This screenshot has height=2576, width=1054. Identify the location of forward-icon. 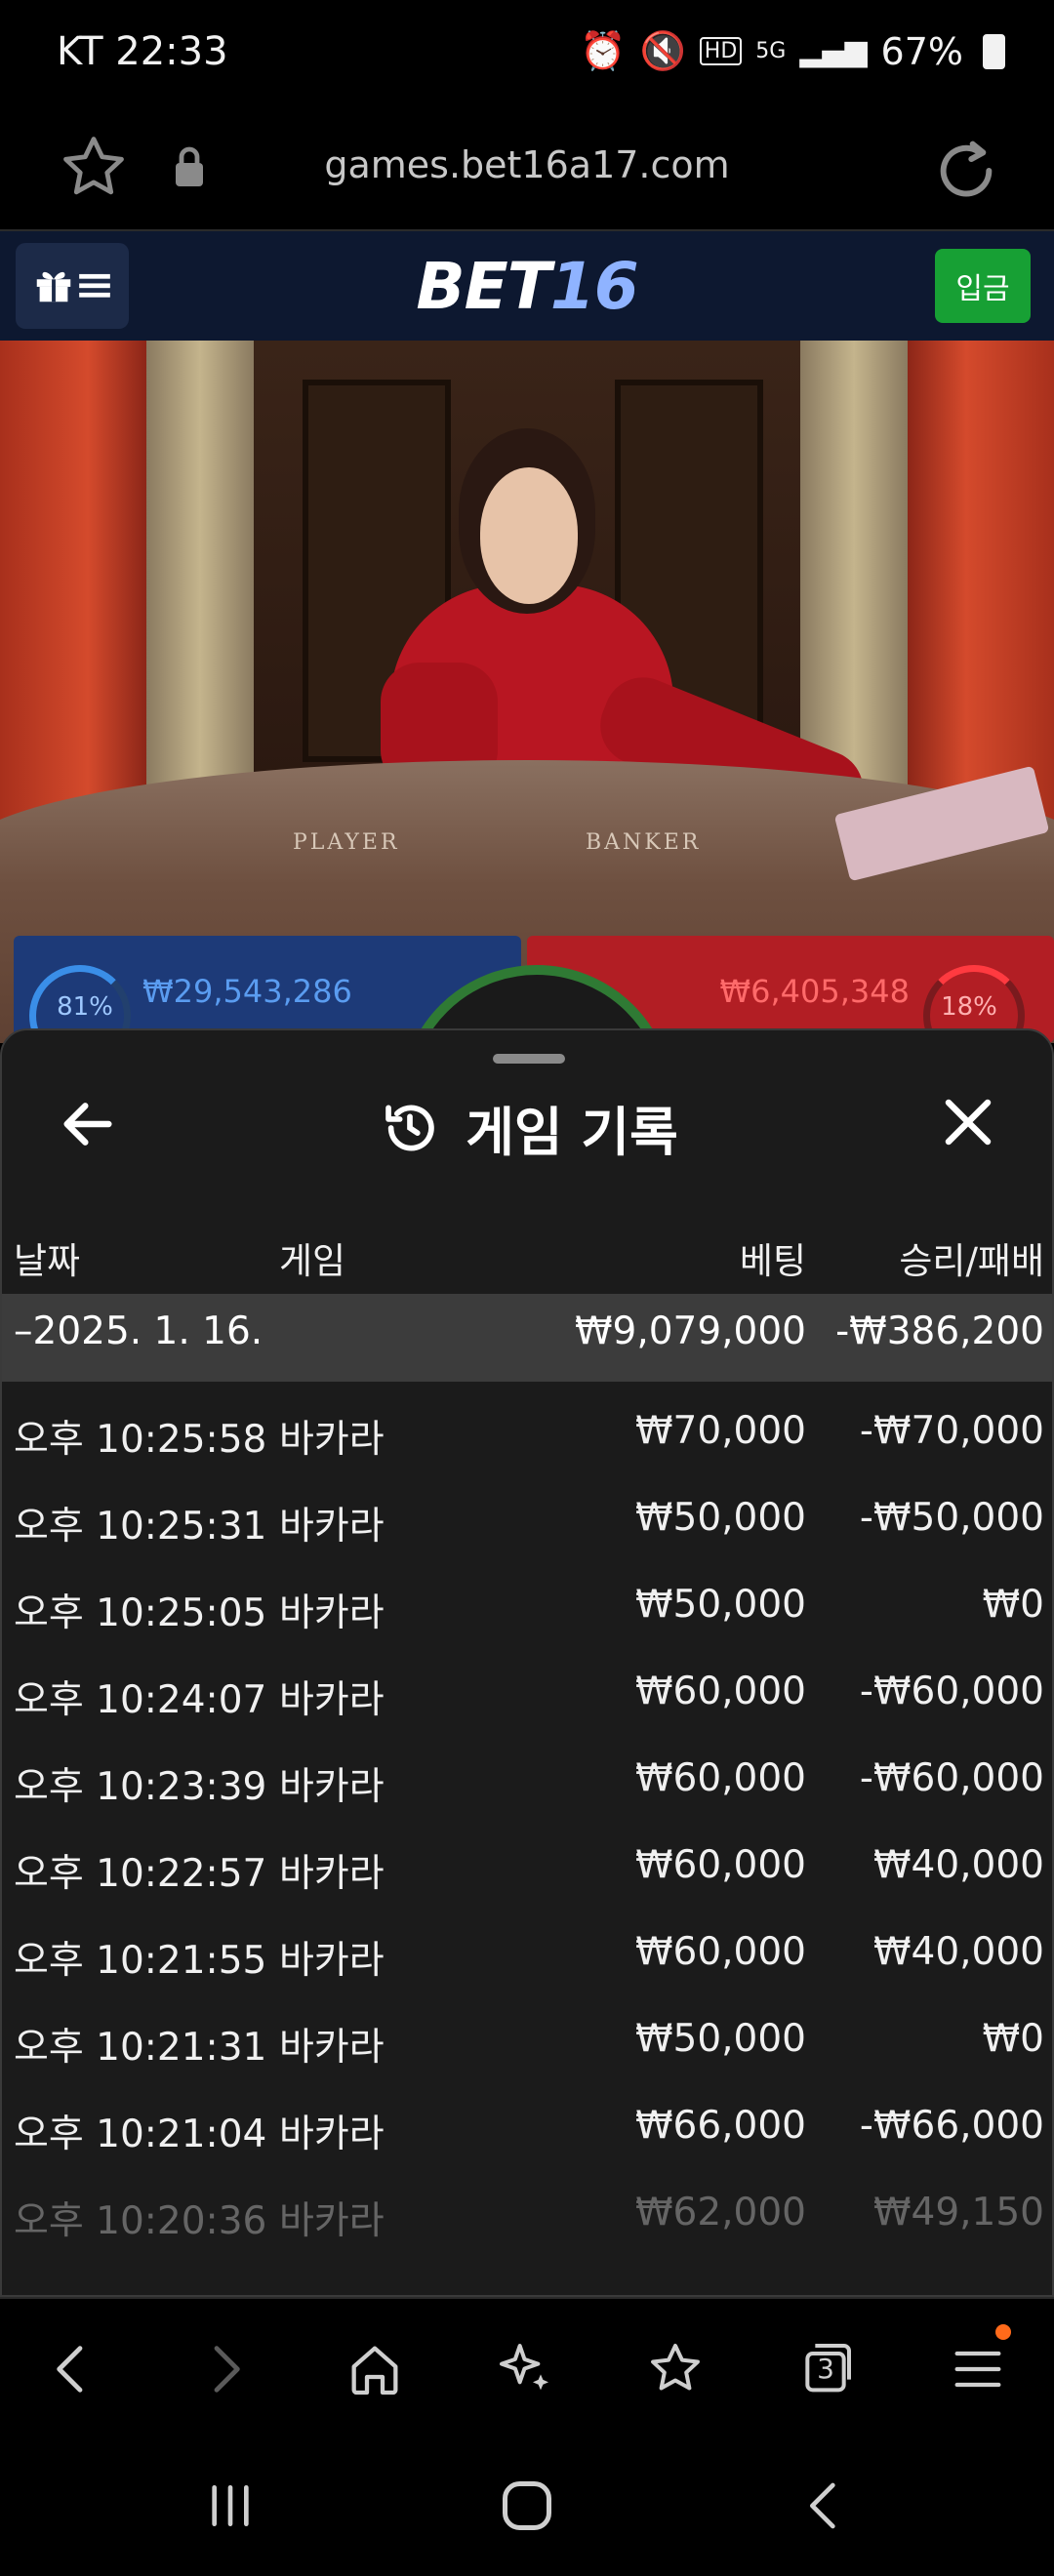
(224, 2369).